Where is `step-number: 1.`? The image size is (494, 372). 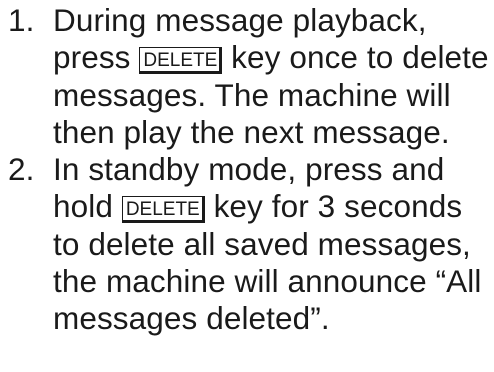
step-number: 1. is located at coordinates (21, 20).